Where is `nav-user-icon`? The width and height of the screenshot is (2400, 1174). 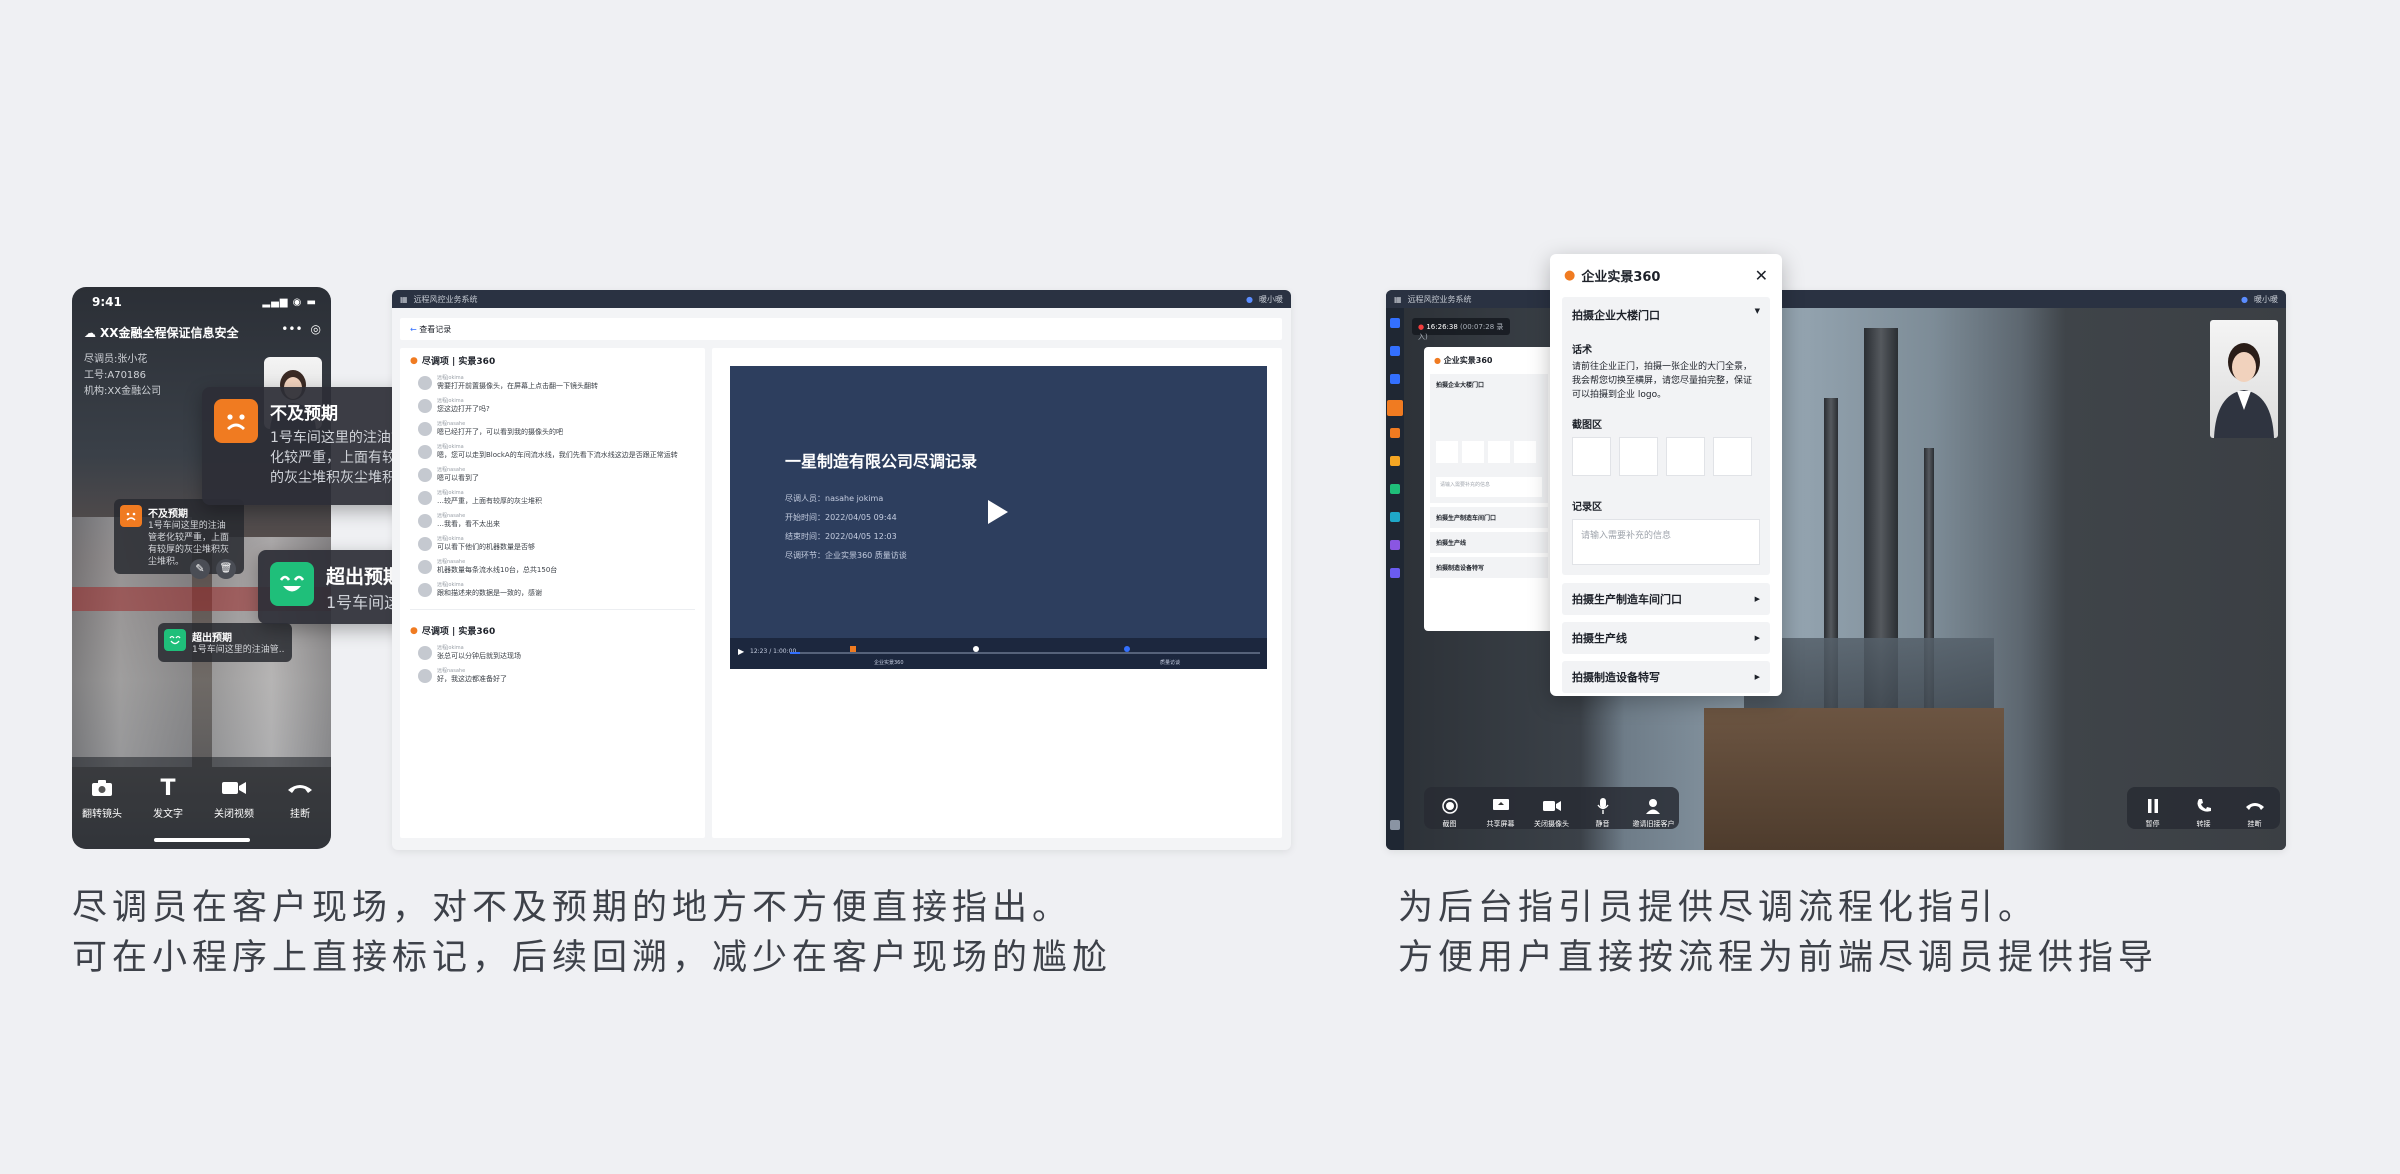 nav-user-icon is located at coordinates (1395, 461).